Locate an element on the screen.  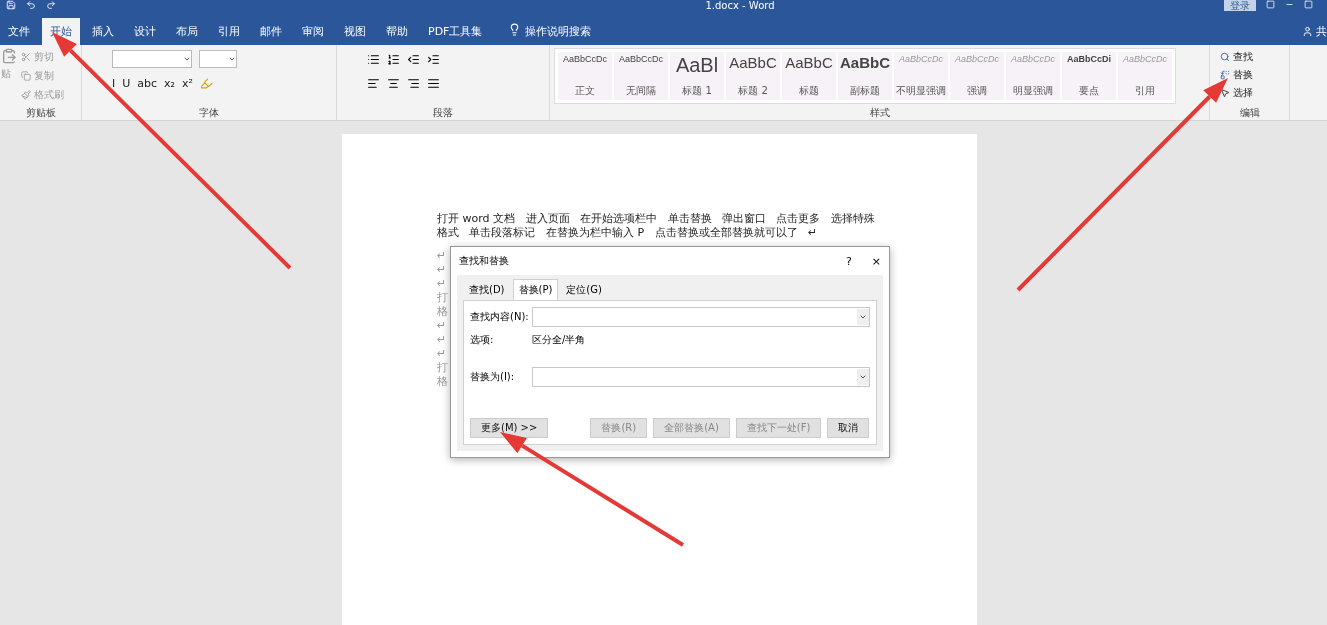
group-label: 剪贴板 is located at coordinates (40, 113).